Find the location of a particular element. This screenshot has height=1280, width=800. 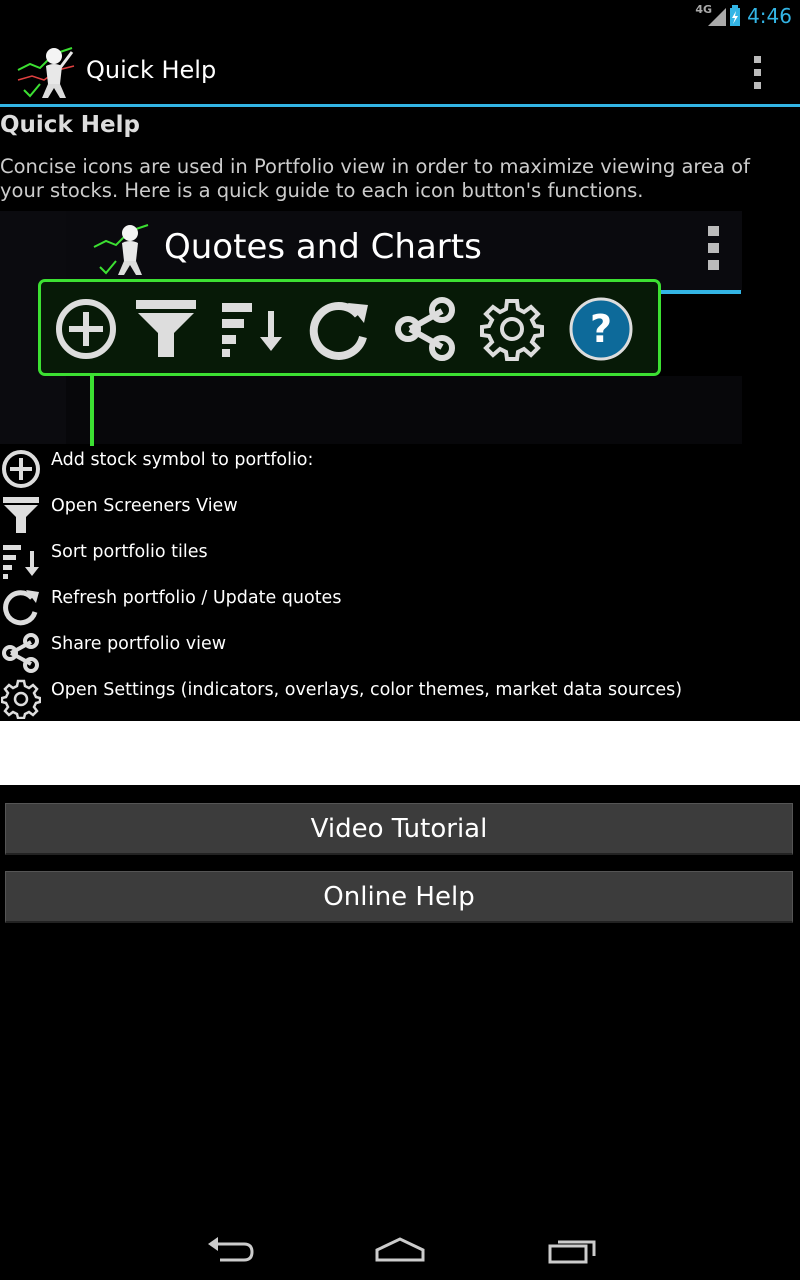

legend-item-screeners: Open Screeners View is located at coordinates (400, 515).